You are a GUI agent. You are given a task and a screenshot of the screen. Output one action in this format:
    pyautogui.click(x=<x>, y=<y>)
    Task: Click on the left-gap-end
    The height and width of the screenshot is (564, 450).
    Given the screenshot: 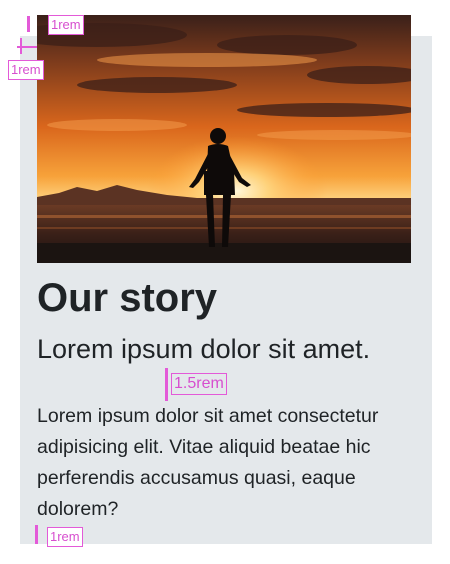 What is the action you would take?
    pyautogui.click(x=21, y=46)
    